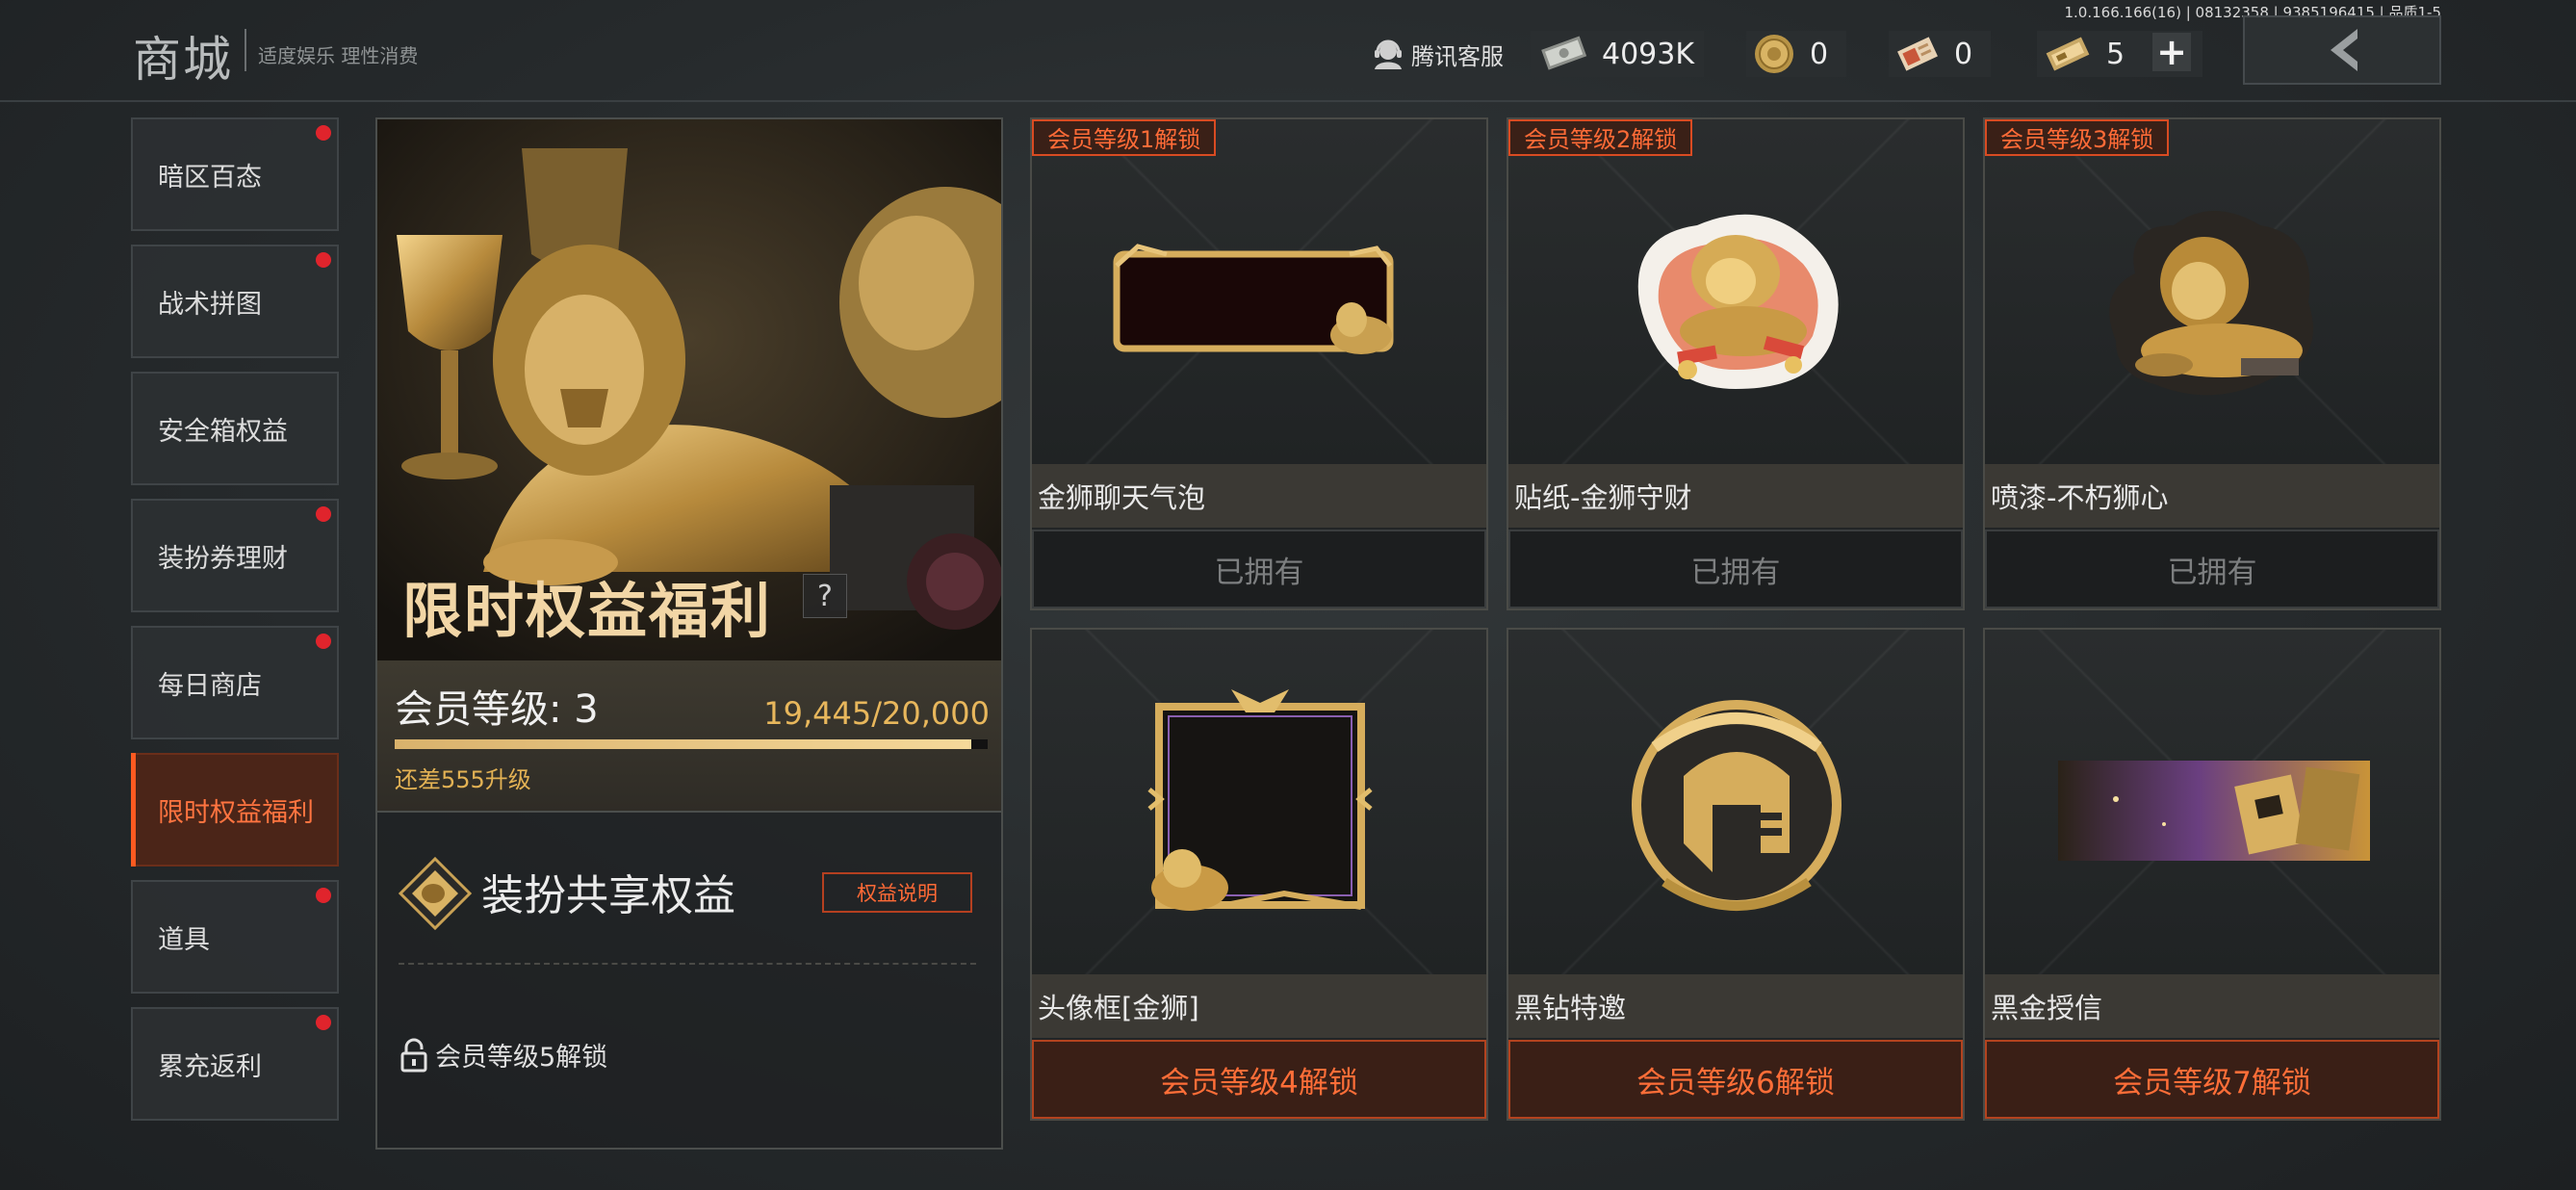 This screenshot has height=1190, width=2576. I want to click on sidebar-item-limited-benefits: 限时权益福利, so click(235, 810).